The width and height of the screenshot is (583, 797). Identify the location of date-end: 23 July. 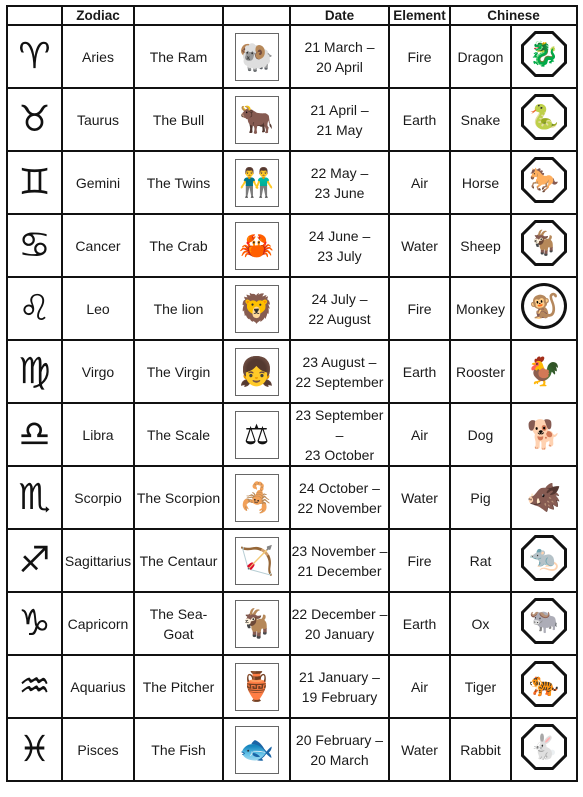
(339, 255).